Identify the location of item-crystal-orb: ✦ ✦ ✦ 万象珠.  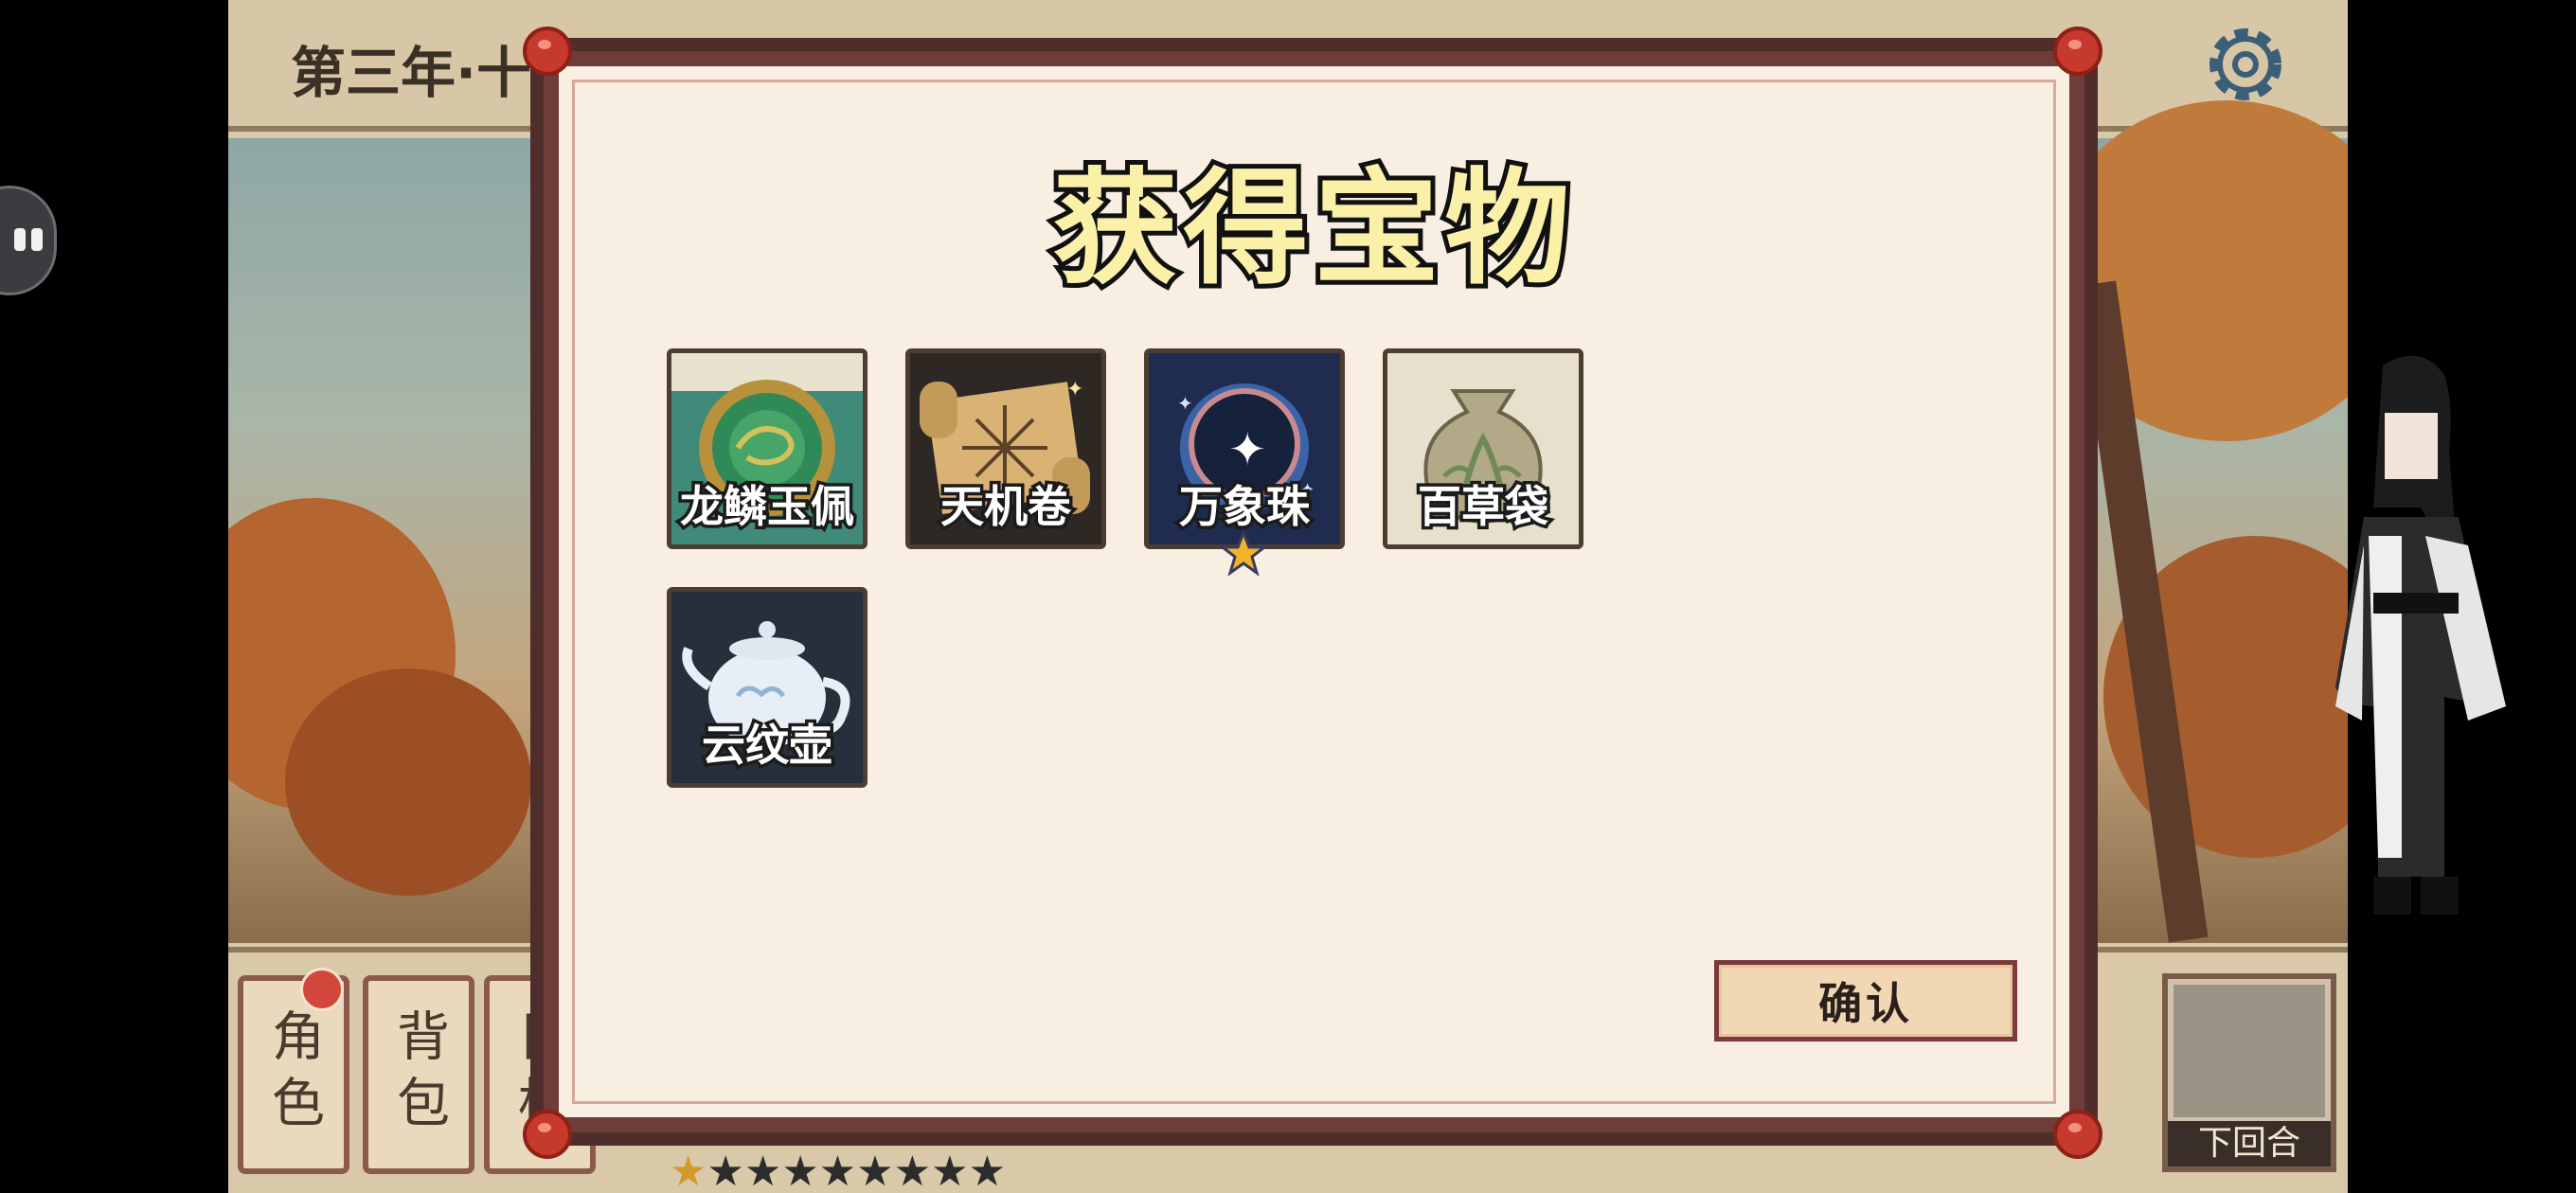
(1244, 448).